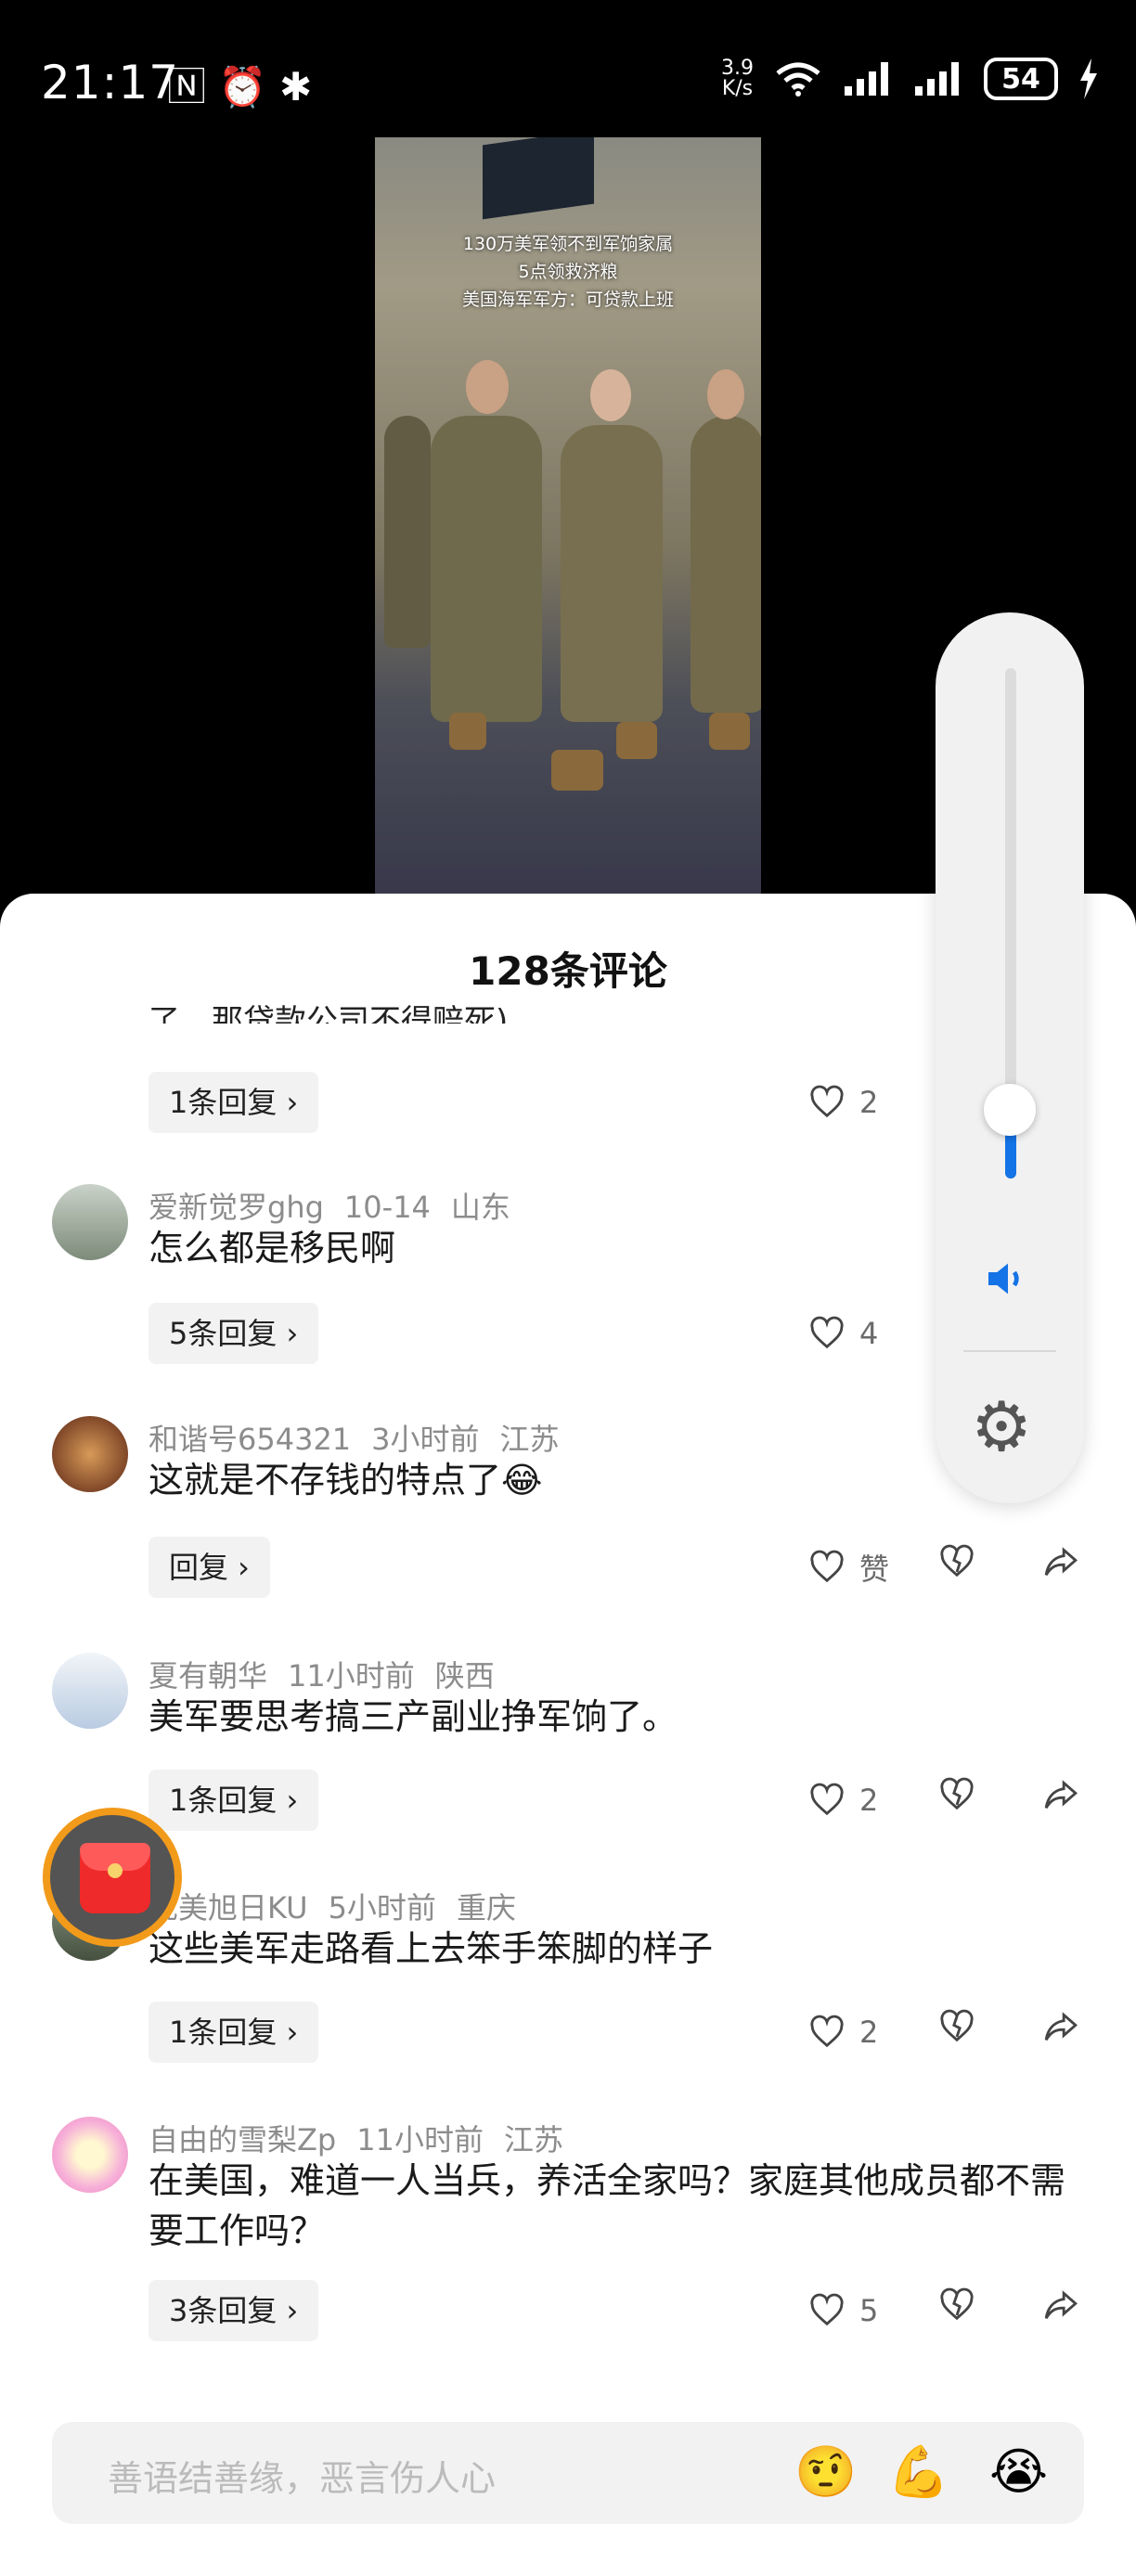 This screenshot has width=1136, height=2576. I want to click on volume-divider, so click(1009, 1351).